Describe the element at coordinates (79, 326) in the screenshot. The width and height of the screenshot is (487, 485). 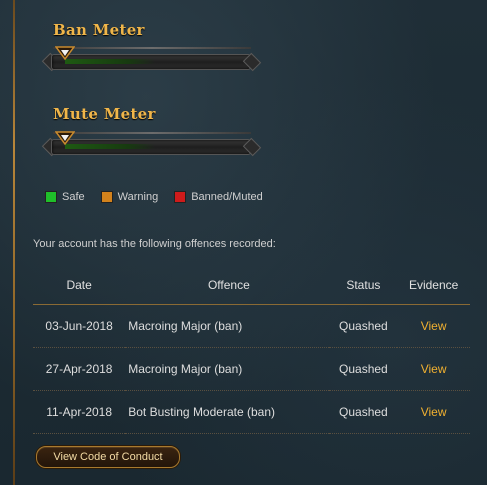
I see `row-date: 03-Jun-2018` at that location.